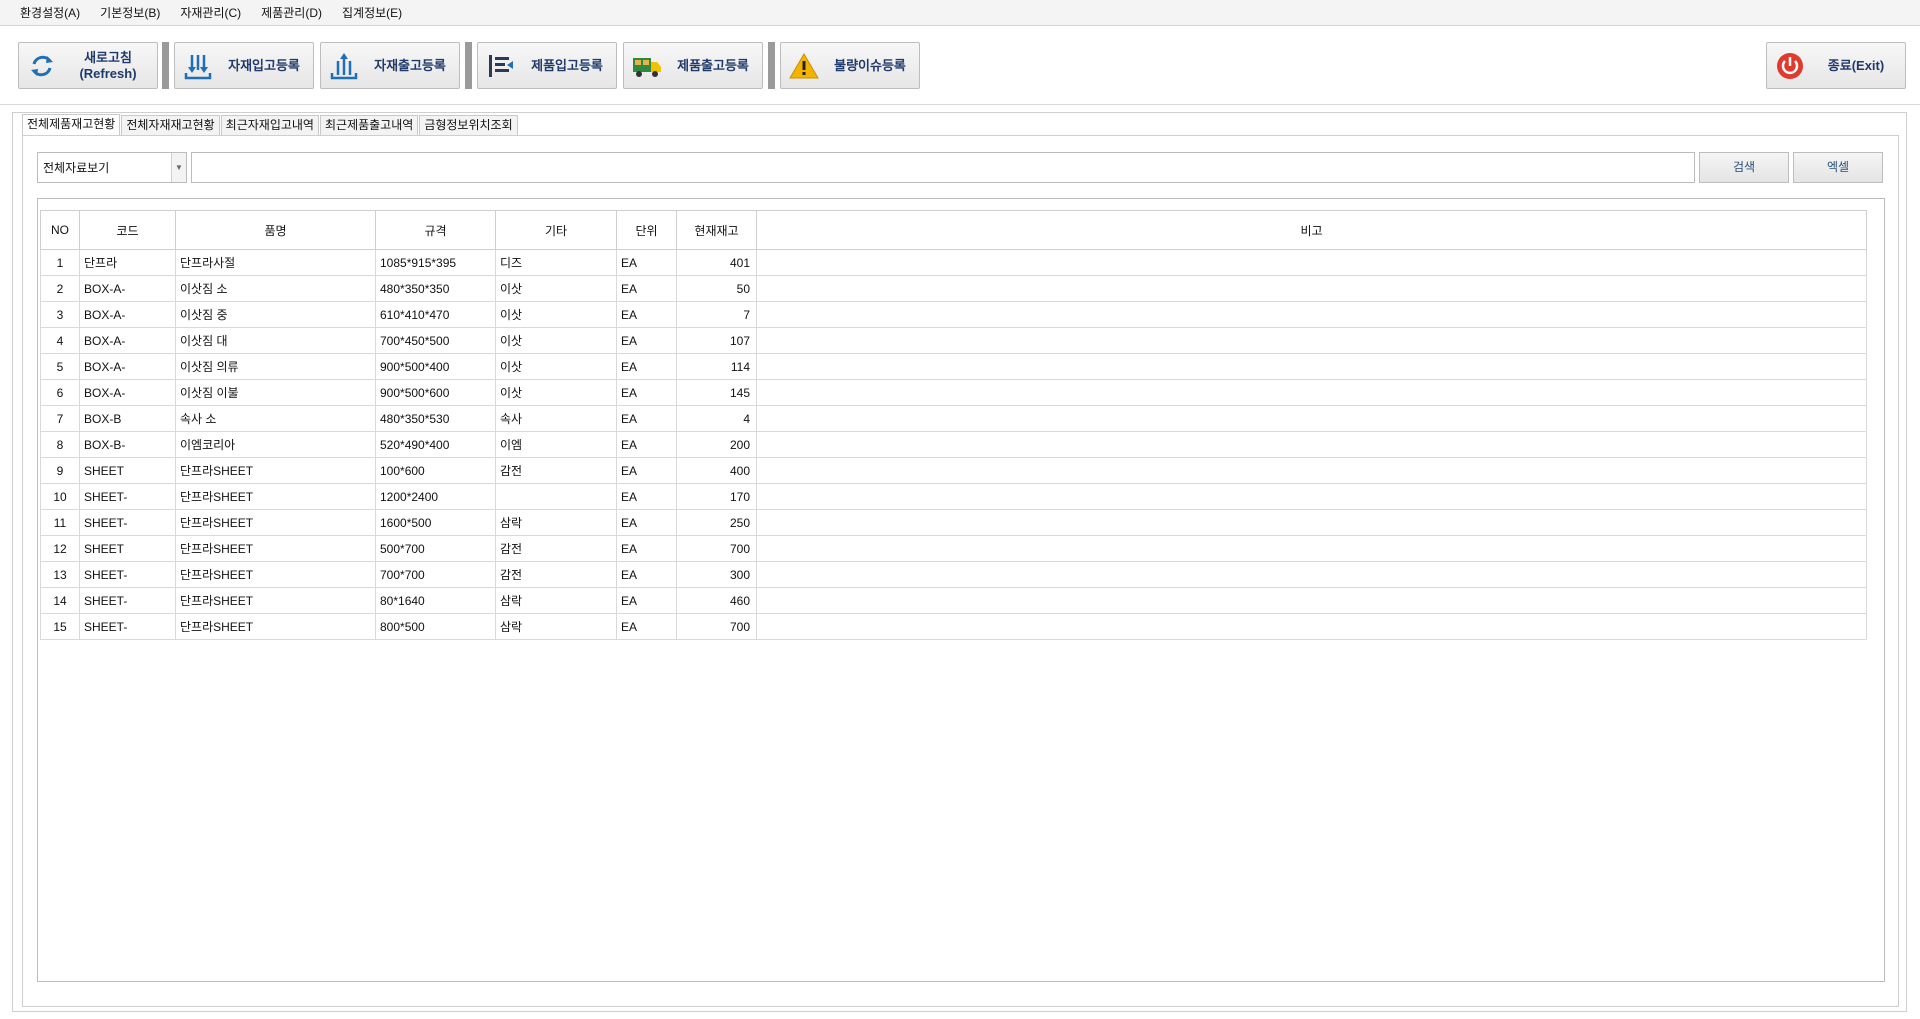  I want to click on cell-name: 이삿짐 소, so click(275, 288).